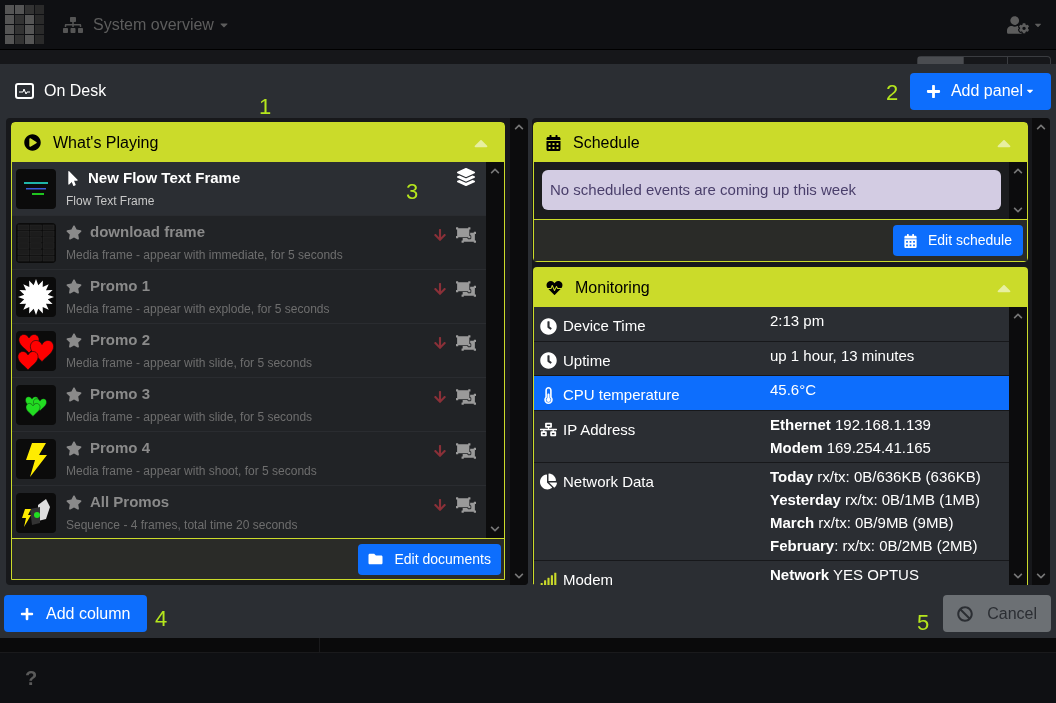 The image size is (1056, 703). What do you see at coordinates (36, 458) in the screenshot?
I see `lightning-thumbnail` at bounding box center [36, 458].